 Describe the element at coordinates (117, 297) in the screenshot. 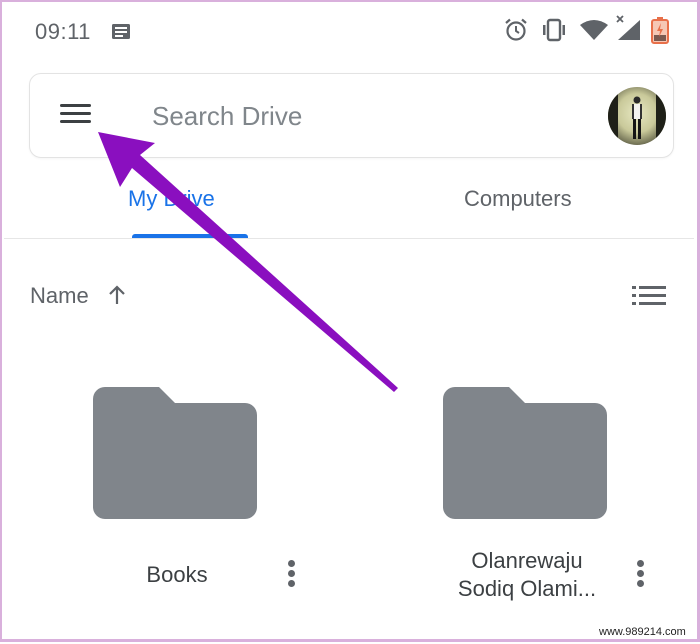

I see `sort-ascending-arrow-icon` at that location.